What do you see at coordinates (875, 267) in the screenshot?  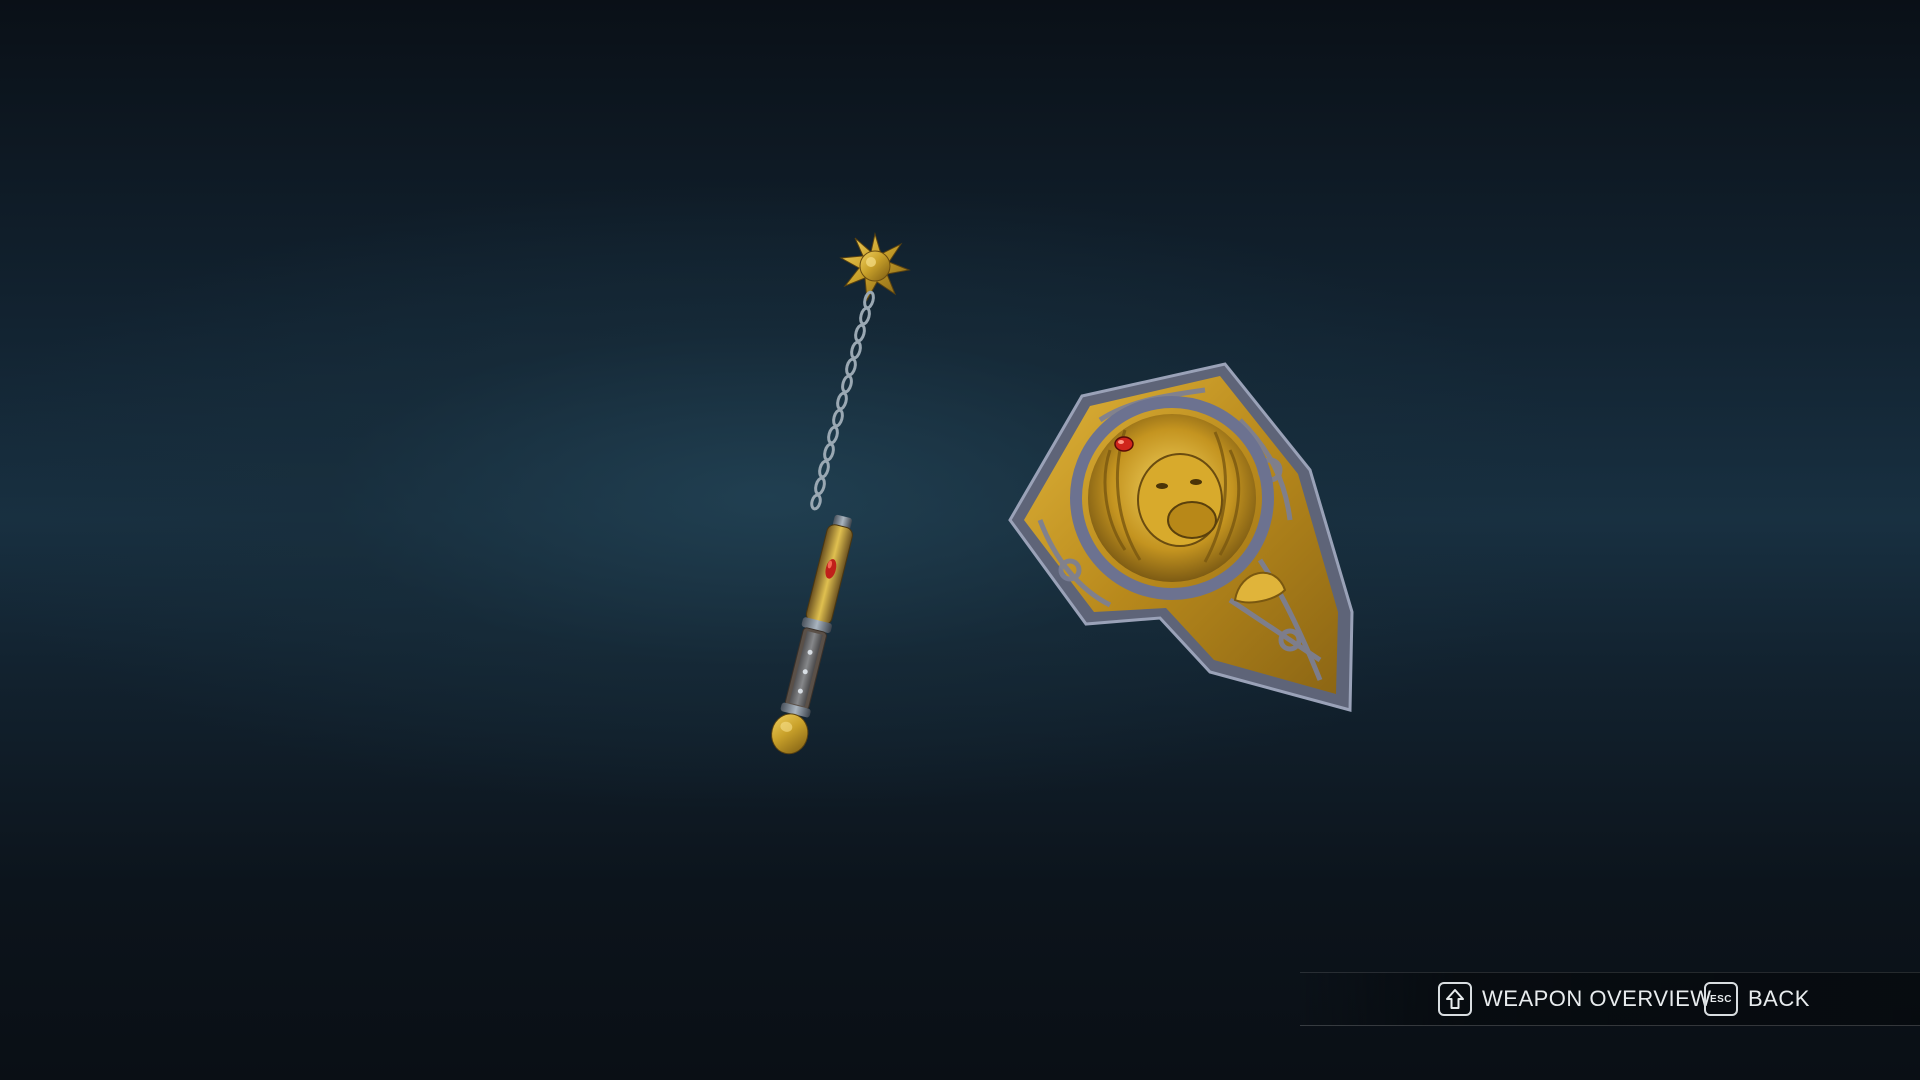 I see `flail-spiked-head` at bounding box center [875, 267].